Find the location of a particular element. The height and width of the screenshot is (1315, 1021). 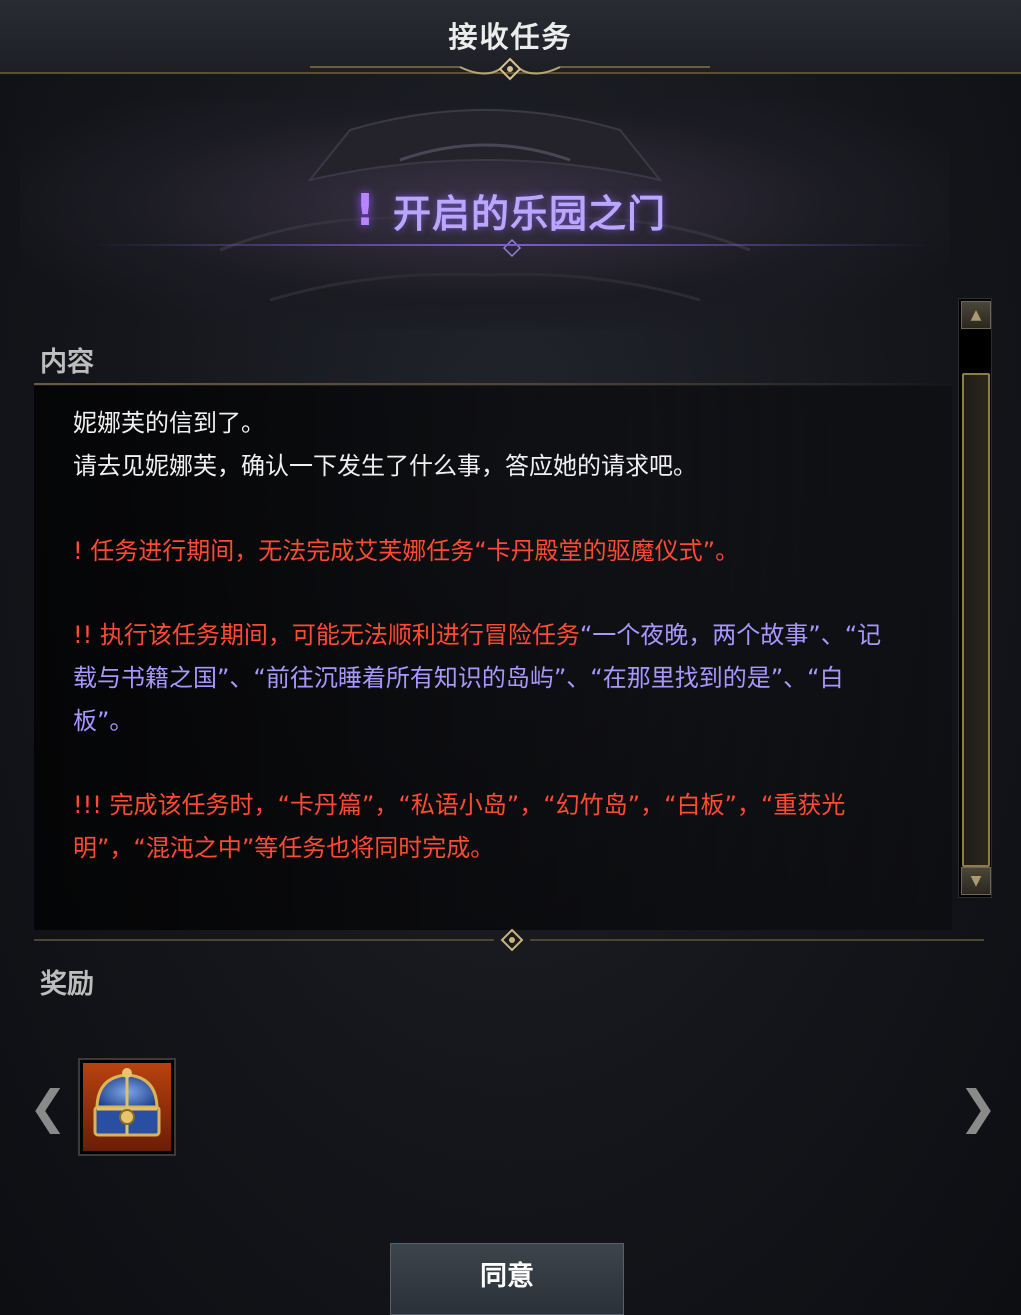

reward-item-slot is located at coordinates (127, 1107).